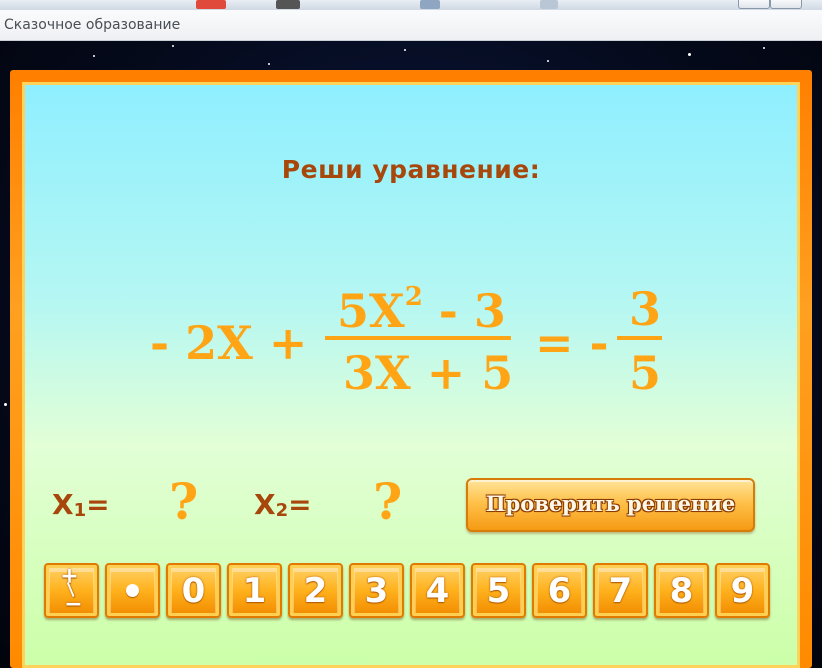 The height and width of the screenshot is (668, 822). Describe the element at coordinates (498, 590) in the screenshot. I see `digit-key-5: 5` at that location.